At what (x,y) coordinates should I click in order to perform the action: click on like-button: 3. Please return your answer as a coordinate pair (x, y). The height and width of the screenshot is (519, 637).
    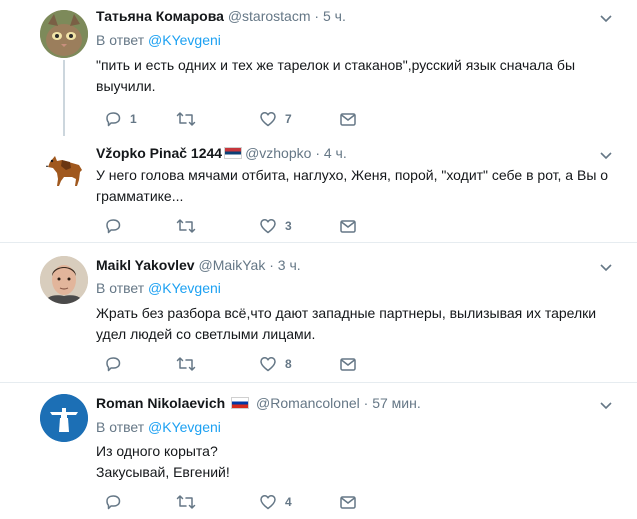
    Looking at the image, I should click on (275, 226).